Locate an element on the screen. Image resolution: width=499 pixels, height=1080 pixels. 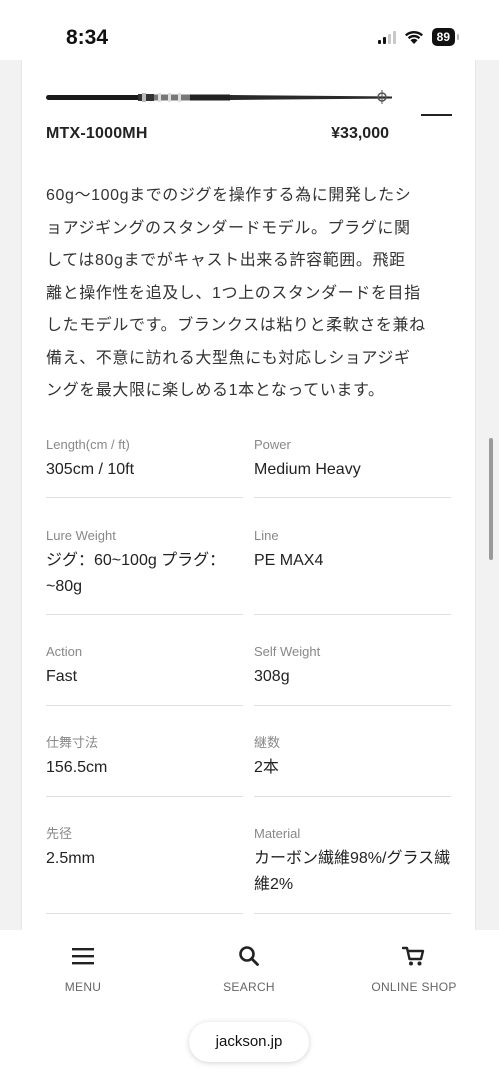
spec-pieces: 継数 2本 is located at coordinates (352, 765).